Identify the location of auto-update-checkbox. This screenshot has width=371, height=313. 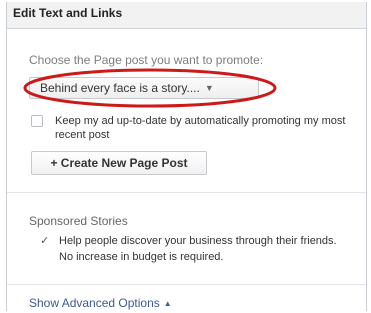
(37, 121).